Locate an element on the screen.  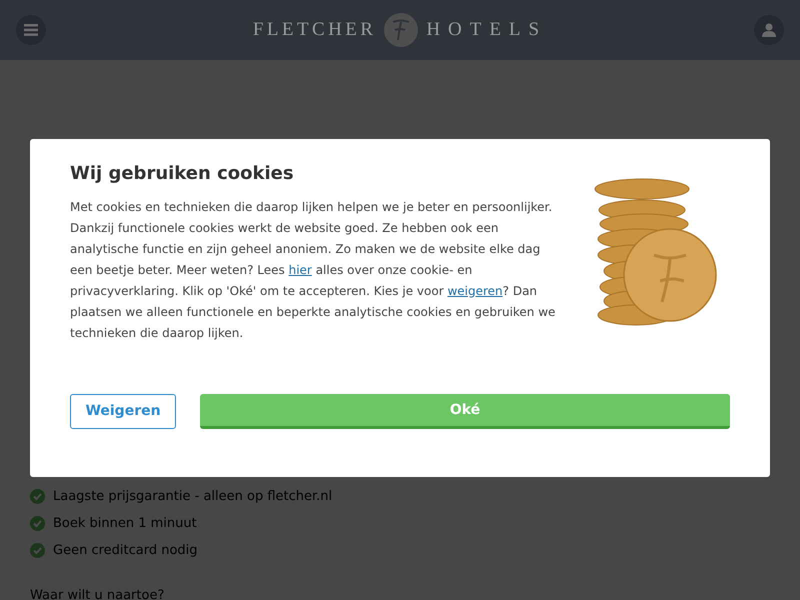
text-link: weigeren is located at coordinates (475, 291).